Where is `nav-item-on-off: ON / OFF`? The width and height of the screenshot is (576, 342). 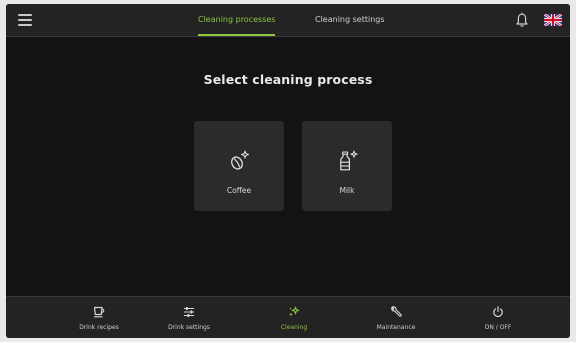
nav-item-on-off: ON / OFF is located at coordinates (498, 317).